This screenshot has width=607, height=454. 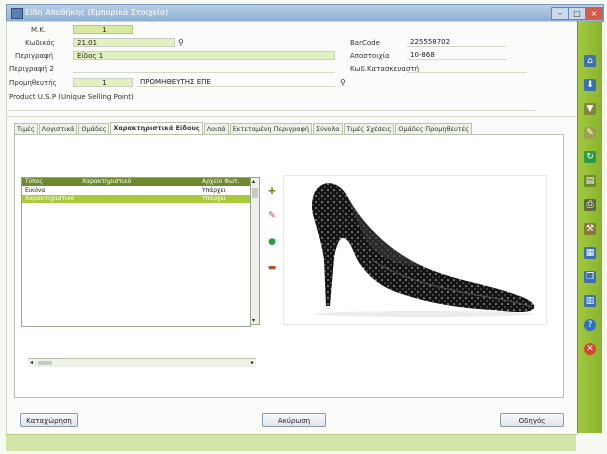 What do you see at coordinates (34, 182) in the screenshot?
I see `column-header-type: Τύπος` at bounding box center [34, 182].